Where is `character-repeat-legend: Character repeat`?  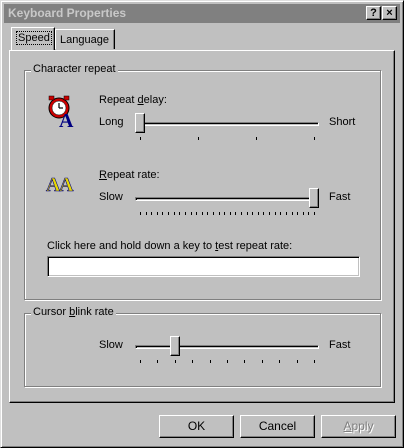 character-repeat-legend: Character repeat is located at coordinates (74, 69).